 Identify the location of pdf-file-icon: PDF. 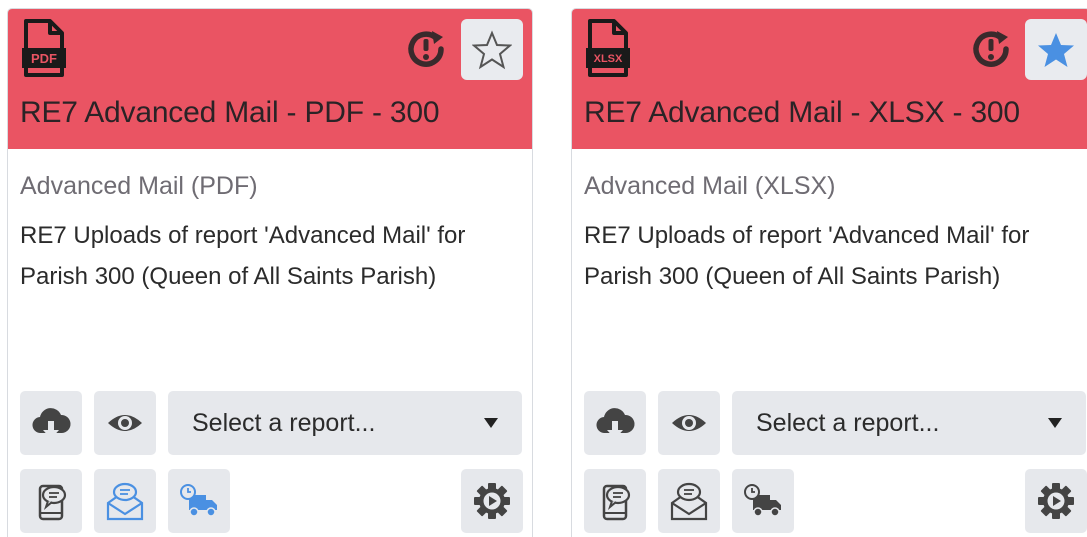
(44, 48).